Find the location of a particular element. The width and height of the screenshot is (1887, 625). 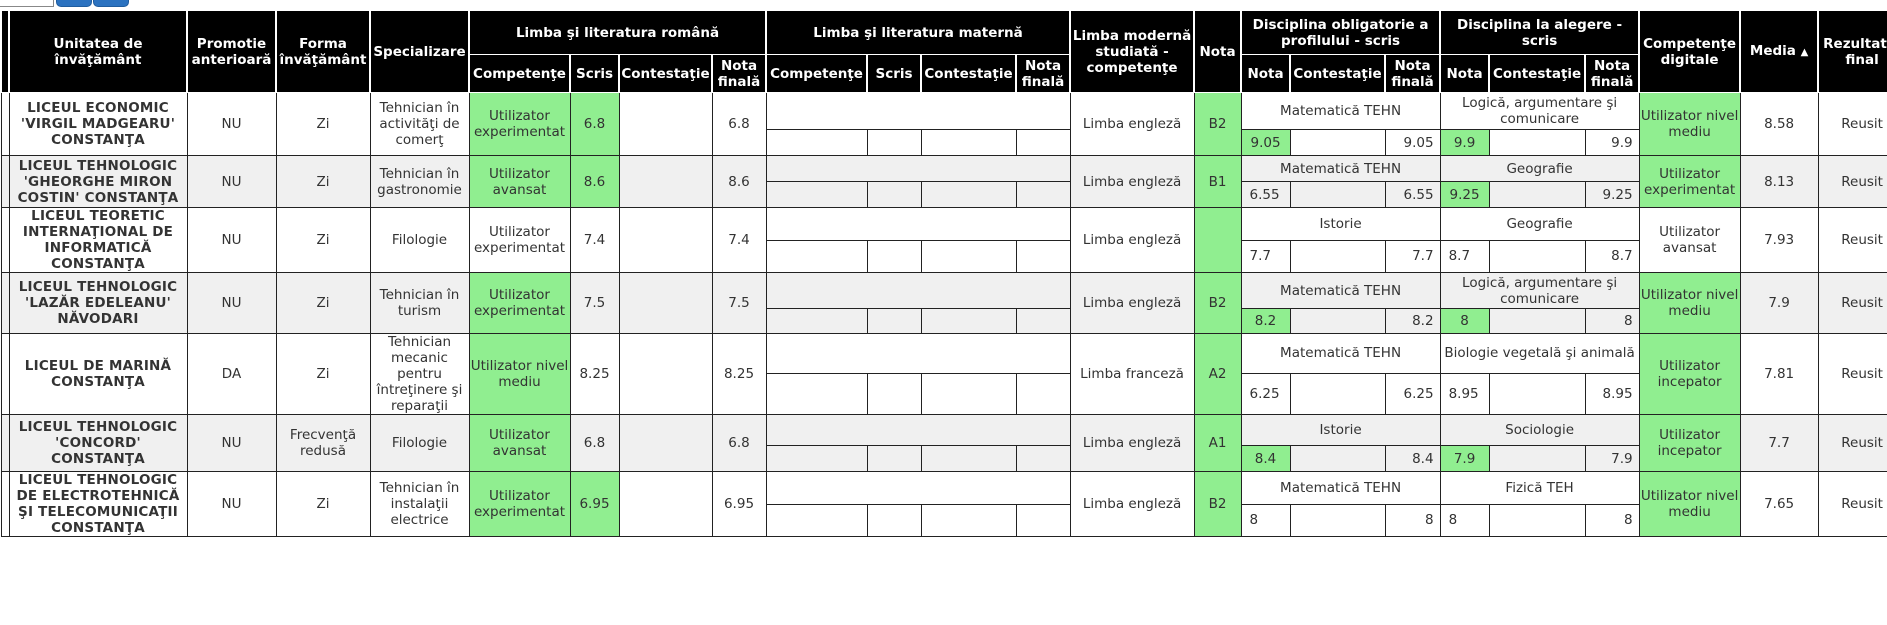

subheader-lmat-nota-finala: Nota finală is located at coordinates (1043, 73).